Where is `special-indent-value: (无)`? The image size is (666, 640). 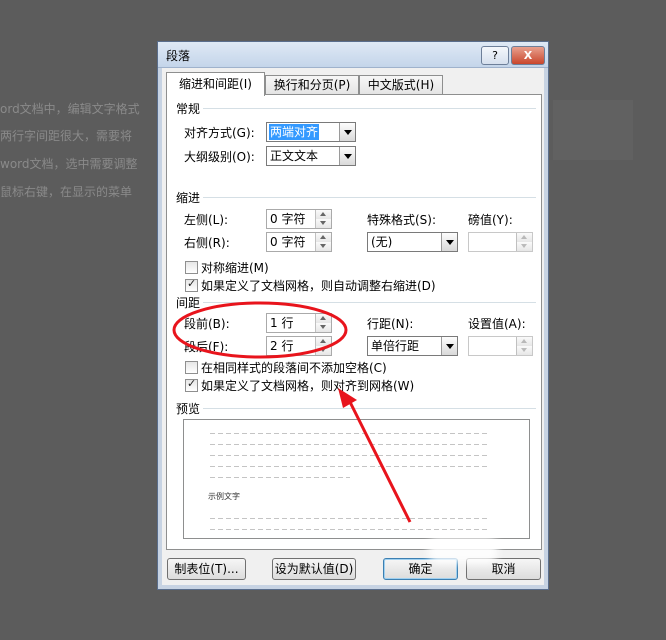
special-indent-value: (无) is located at coordinates (382, 242).